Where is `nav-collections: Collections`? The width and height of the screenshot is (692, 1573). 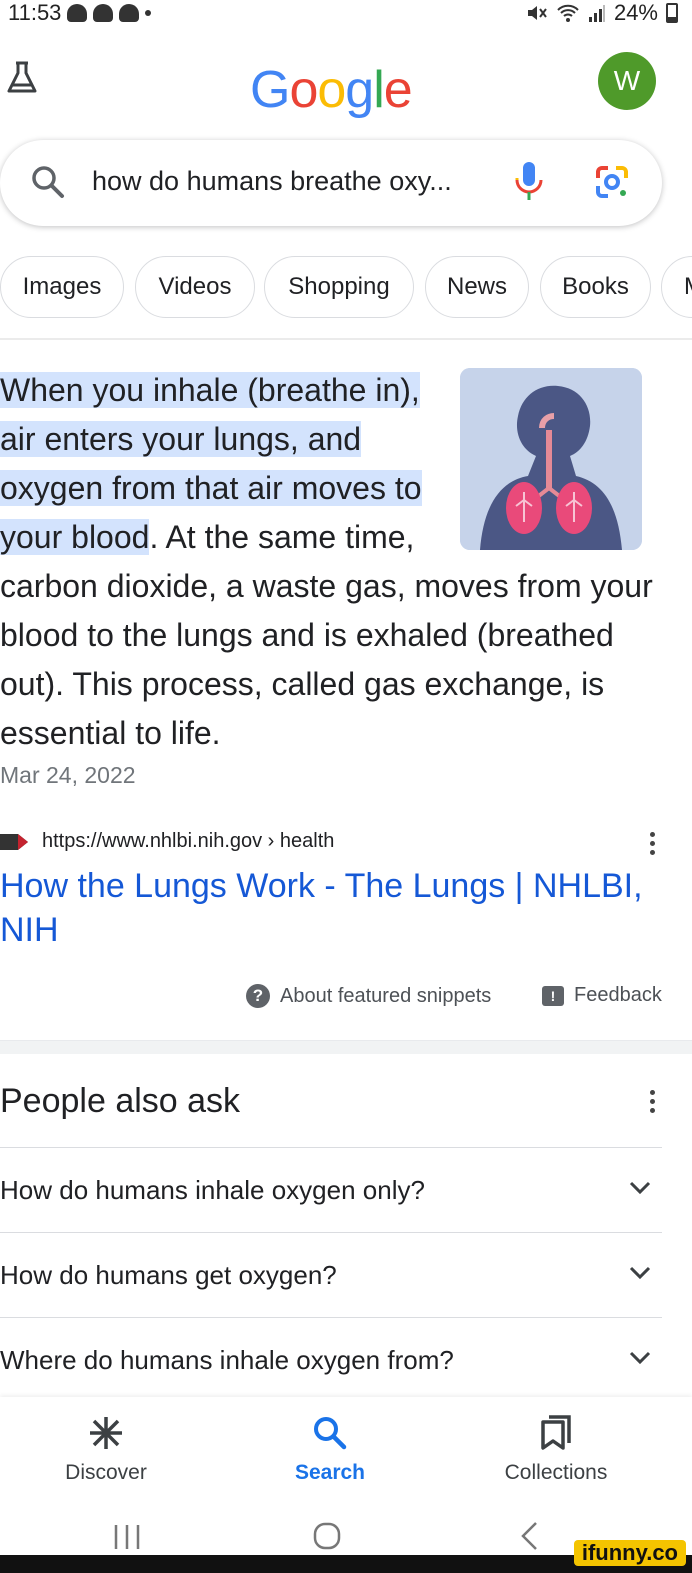 nav-collections: Collections is located at coordinates (556, 1449).